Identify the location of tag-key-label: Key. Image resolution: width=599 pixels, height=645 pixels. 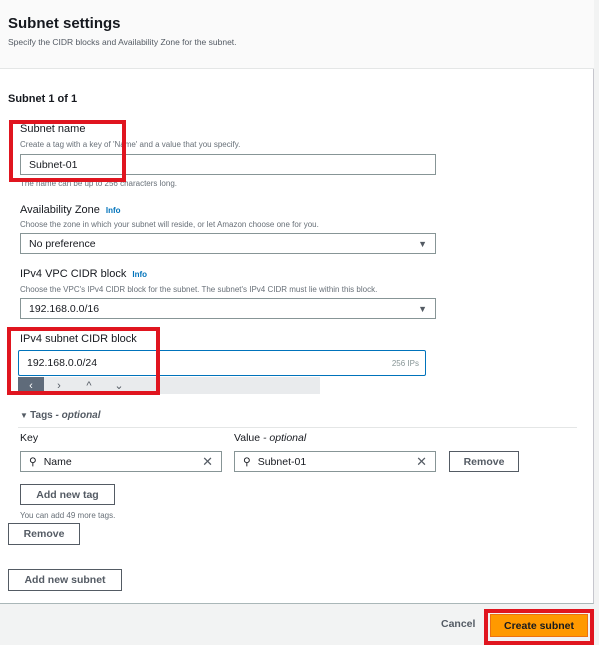
(29, 438).